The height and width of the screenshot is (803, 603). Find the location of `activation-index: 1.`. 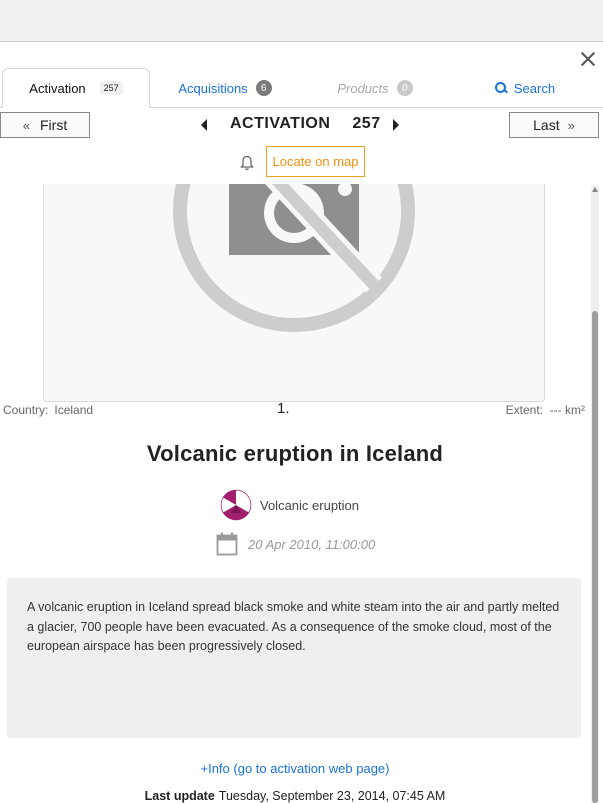

activation-index: 1. is located at coordinates (283, 408).